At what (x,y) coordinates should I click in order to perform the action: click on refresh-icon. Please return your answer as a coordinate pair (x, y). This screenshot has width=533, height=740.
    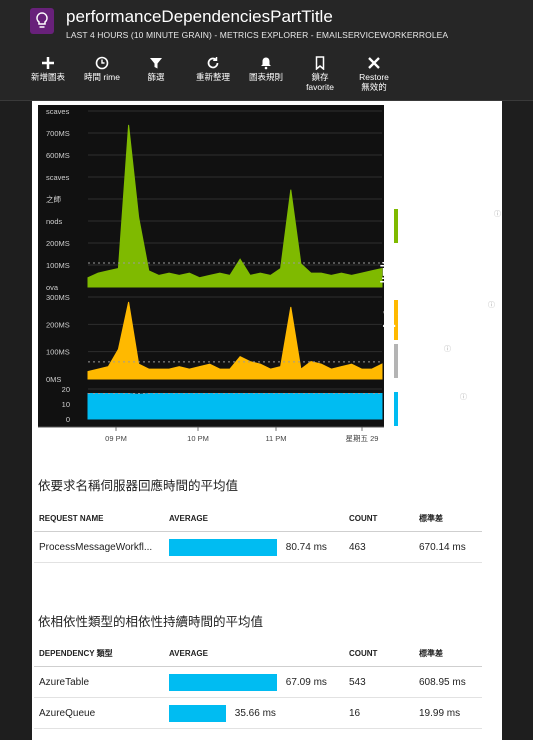
    Looking at the image, I should click on (213, 63).